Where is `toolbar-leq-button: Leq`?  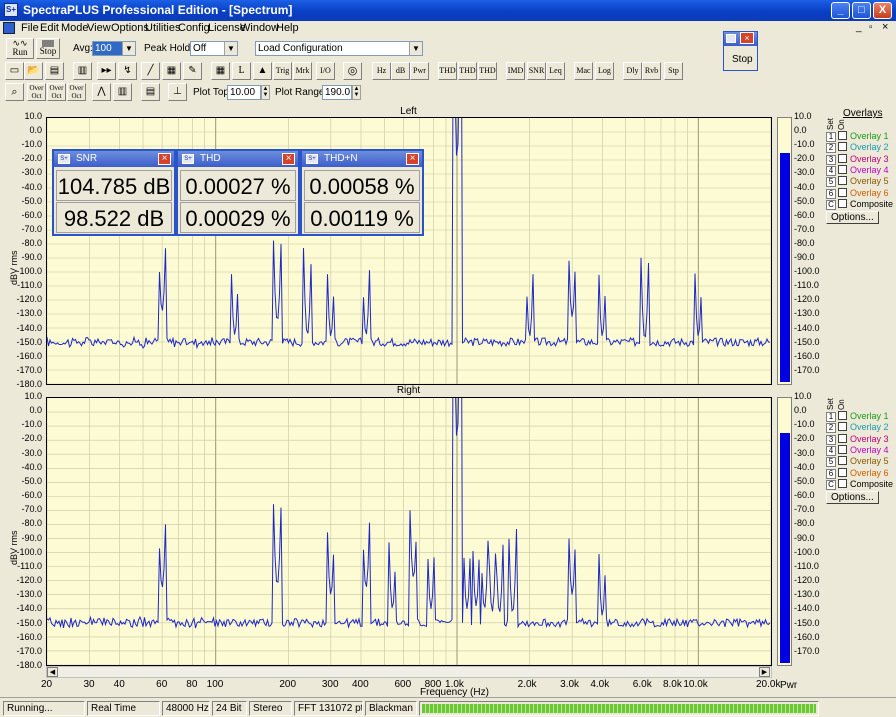
toolbar-leq-button: Leq is located at coordinates (555, 71).